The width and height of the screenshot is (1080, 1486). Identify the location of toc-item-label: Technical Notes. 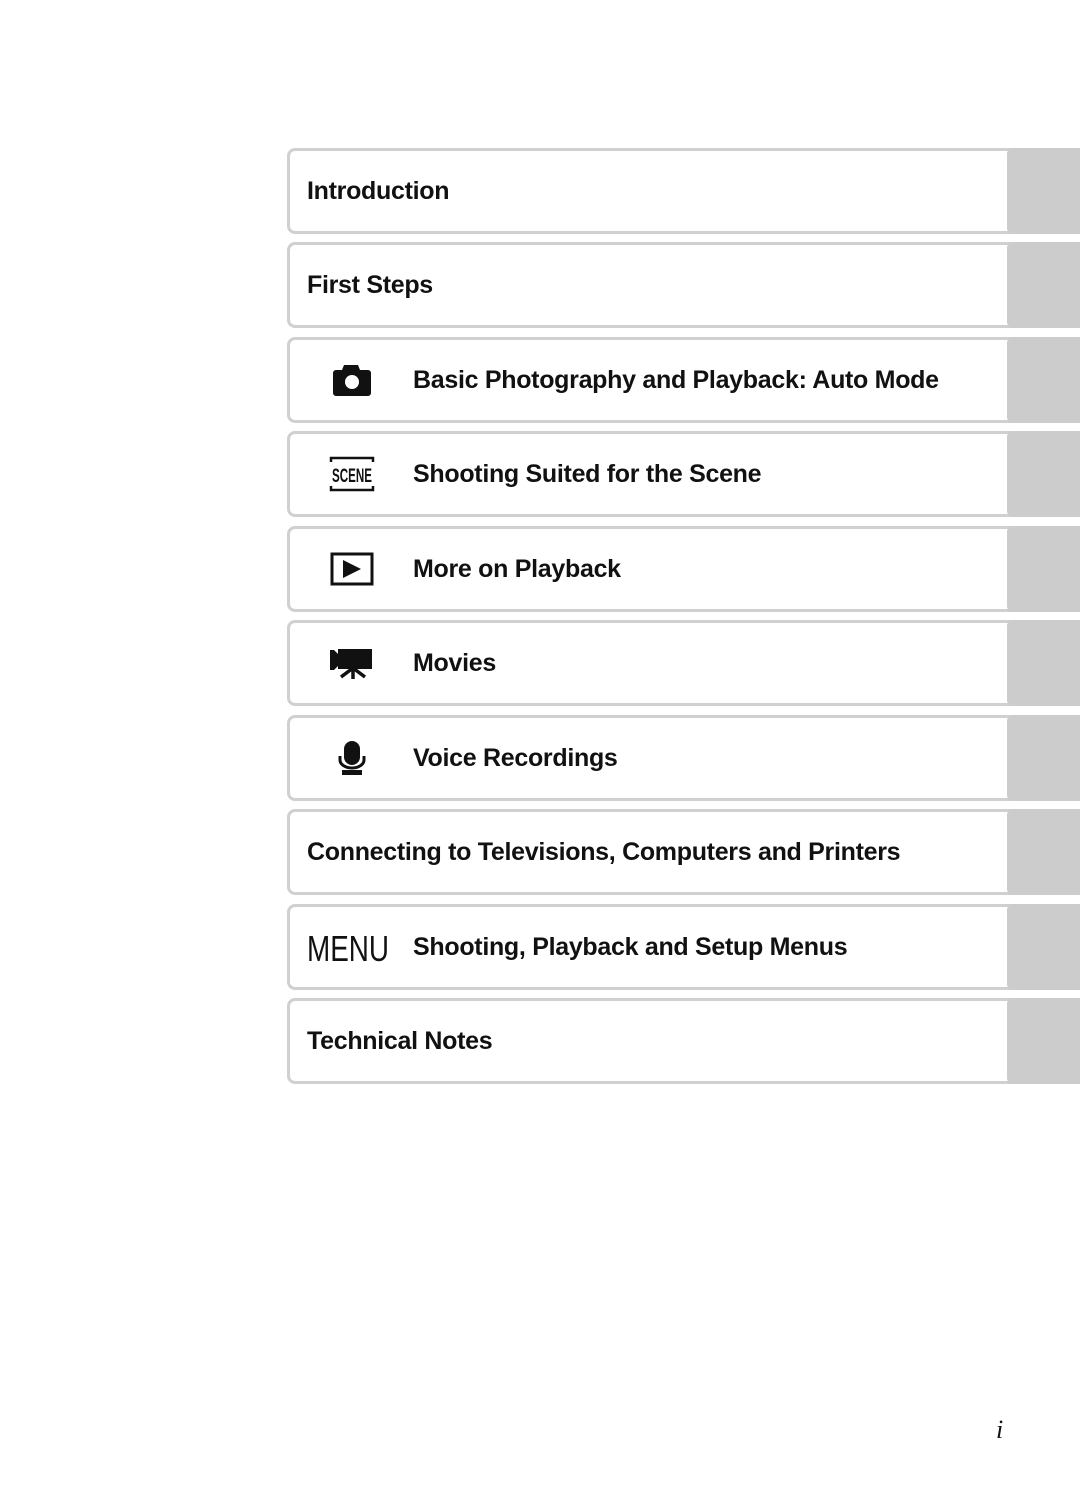
(400, 1041).